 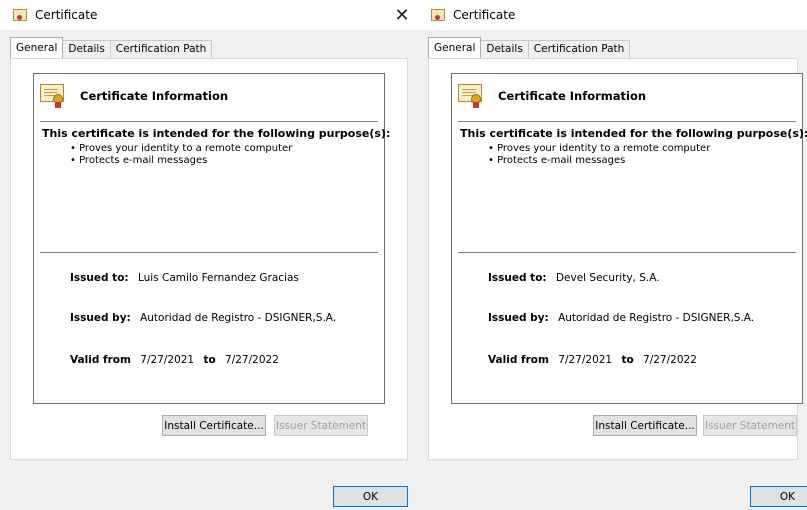 What do you see at coordinates (218, 278) in the screenshot?
I see `issued-to-value: Luis Camilo Fernandez Gracias` at bounding box center [218, 278].